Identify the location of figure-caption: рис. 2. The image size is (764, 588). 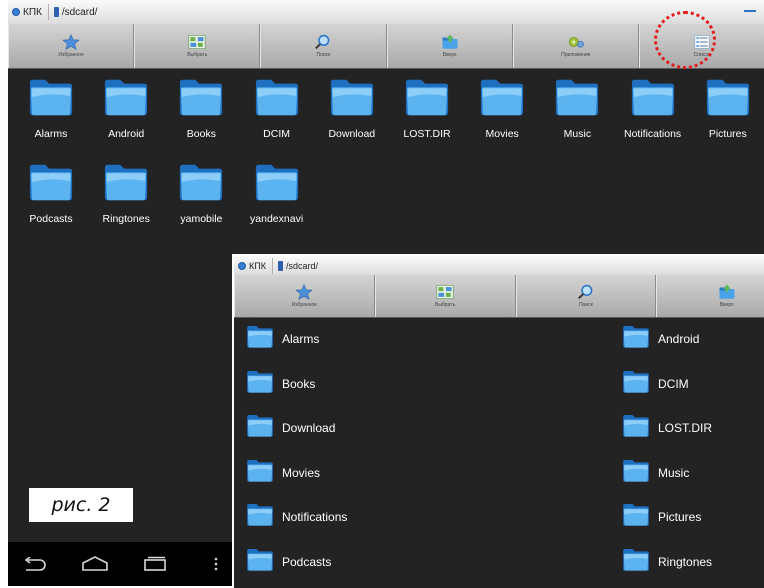
(81, 505).